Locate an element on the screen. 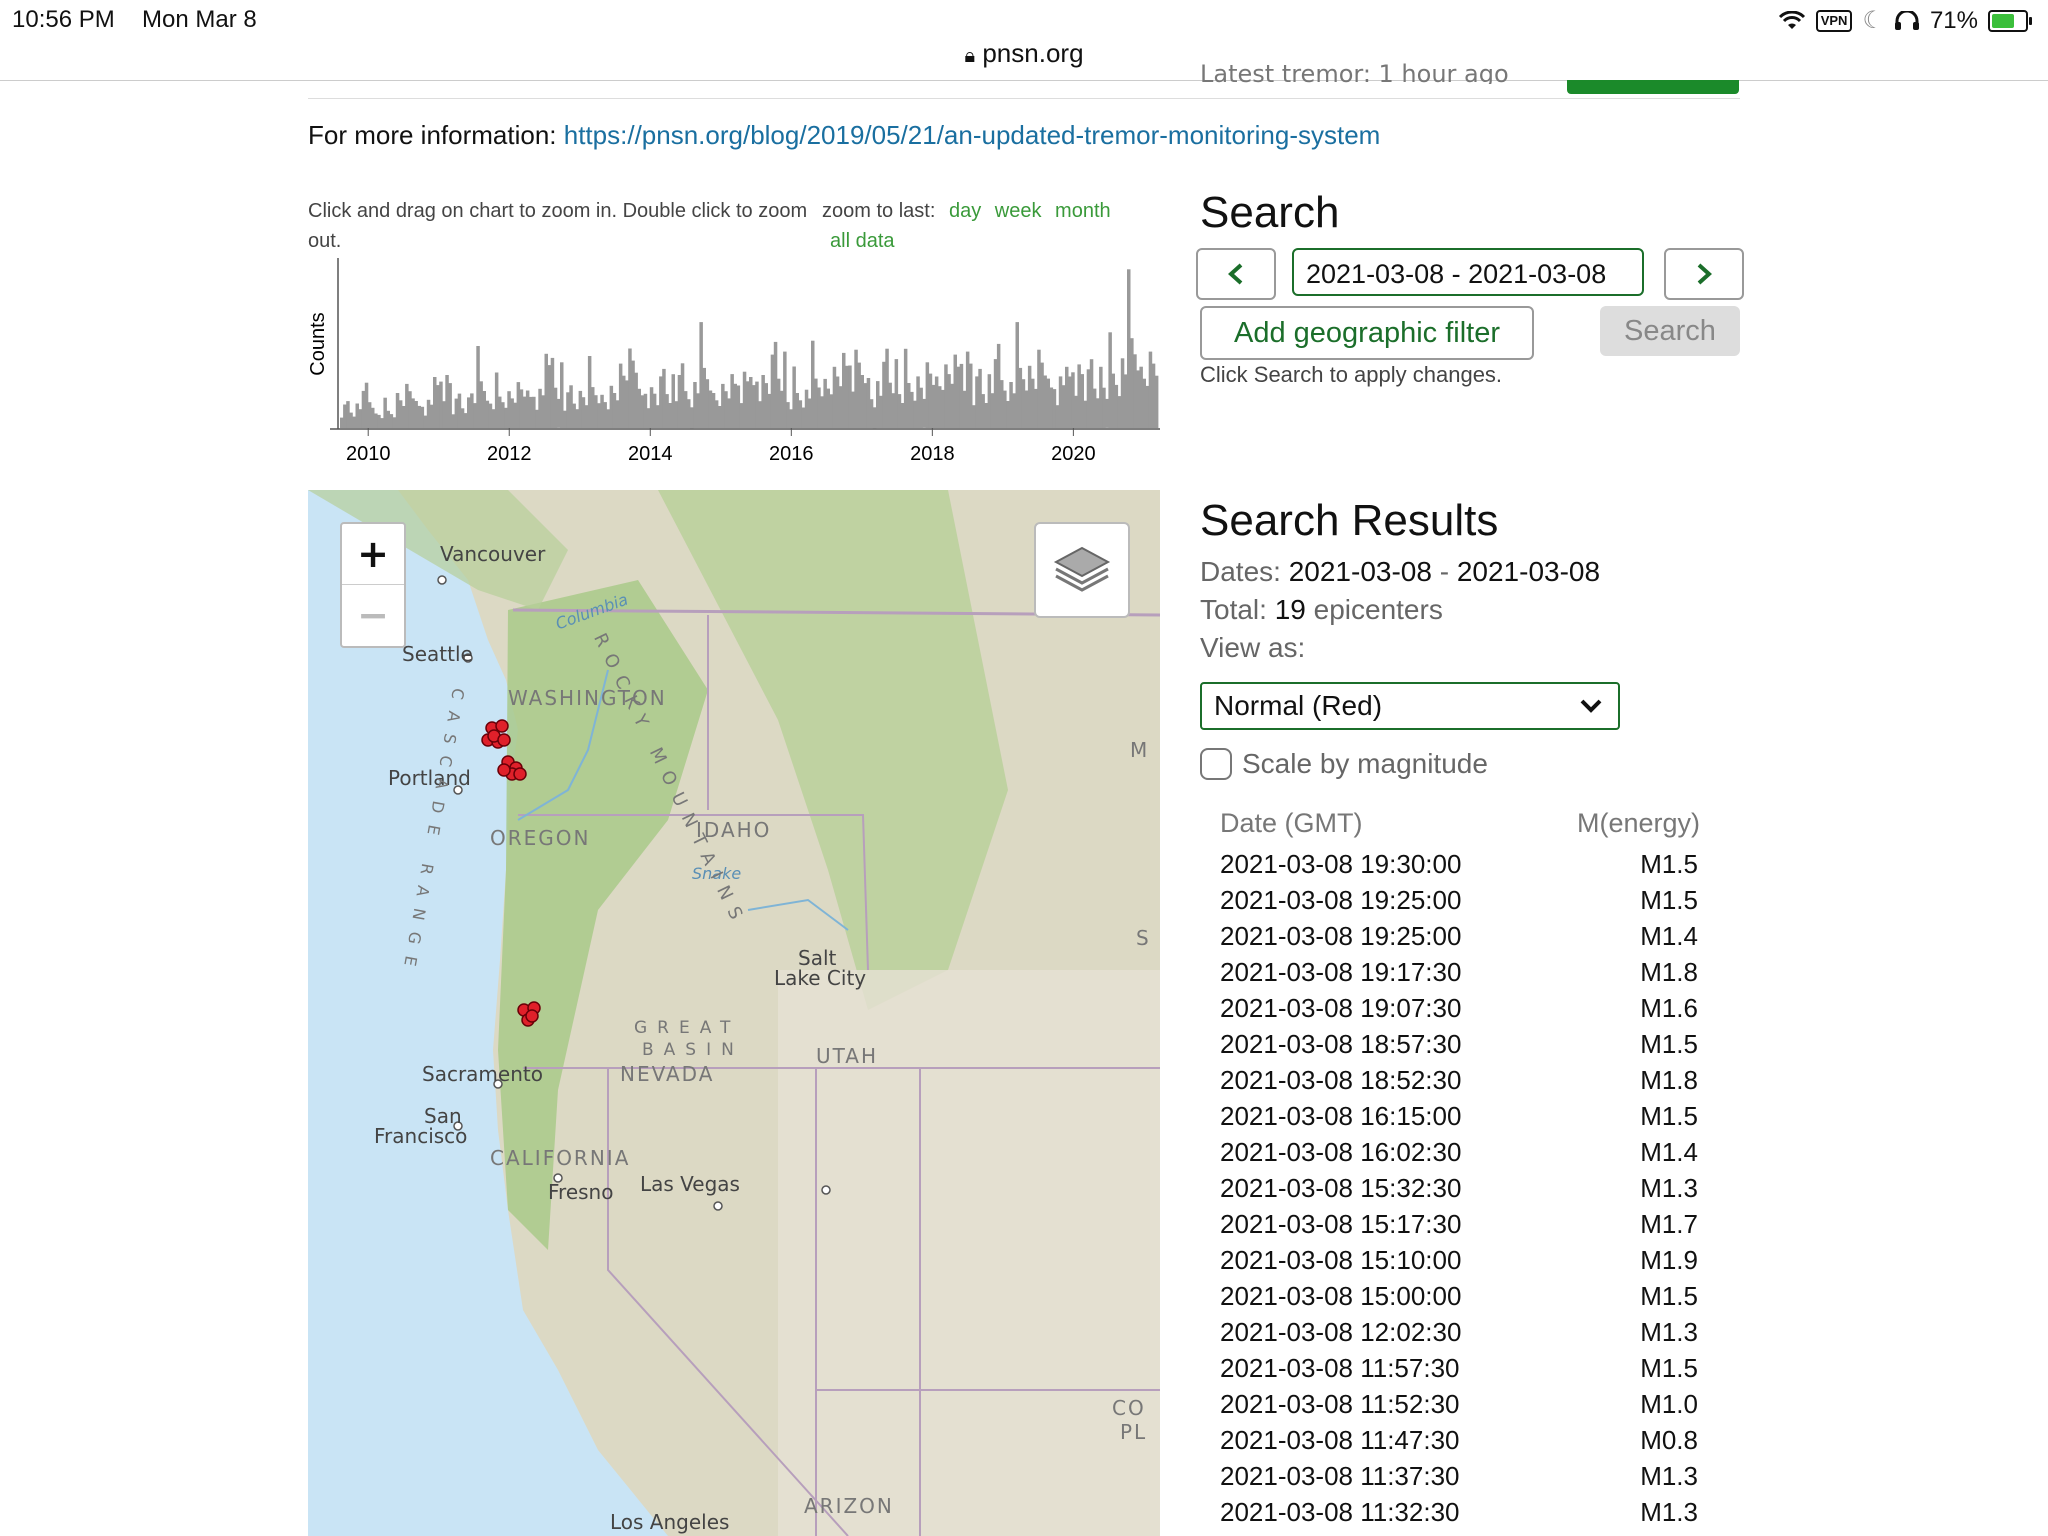 Image resolution: width=2048 pixels, height=1536 pixels. table-row: 2021-03-08 16:15:00 M1.5 is located at coordinates (1460, 1116).